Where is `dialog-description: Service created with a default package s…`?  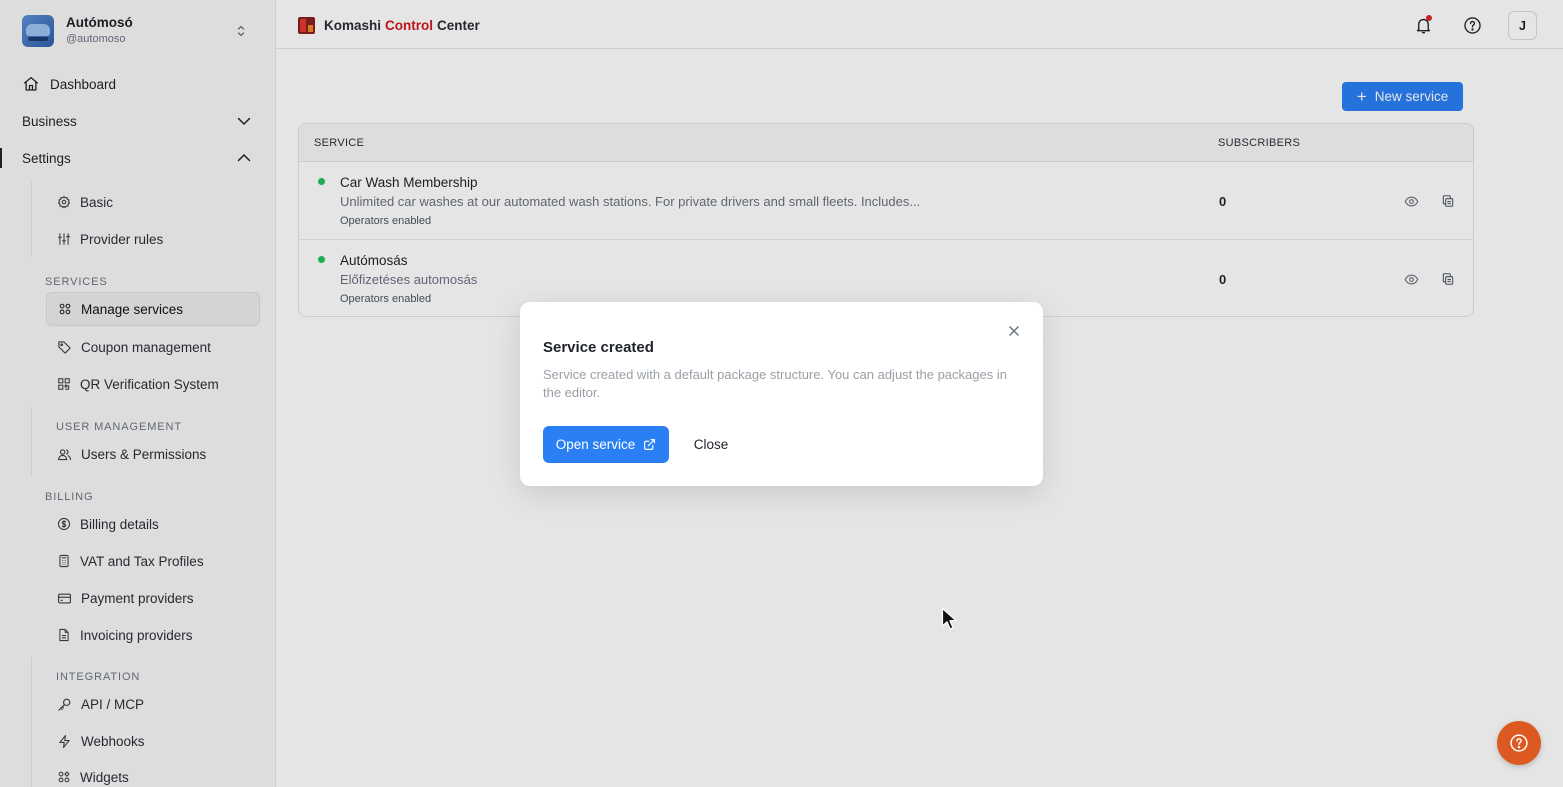
dialog-description: Service created with a default package s… is located at coordinates (775, 383).